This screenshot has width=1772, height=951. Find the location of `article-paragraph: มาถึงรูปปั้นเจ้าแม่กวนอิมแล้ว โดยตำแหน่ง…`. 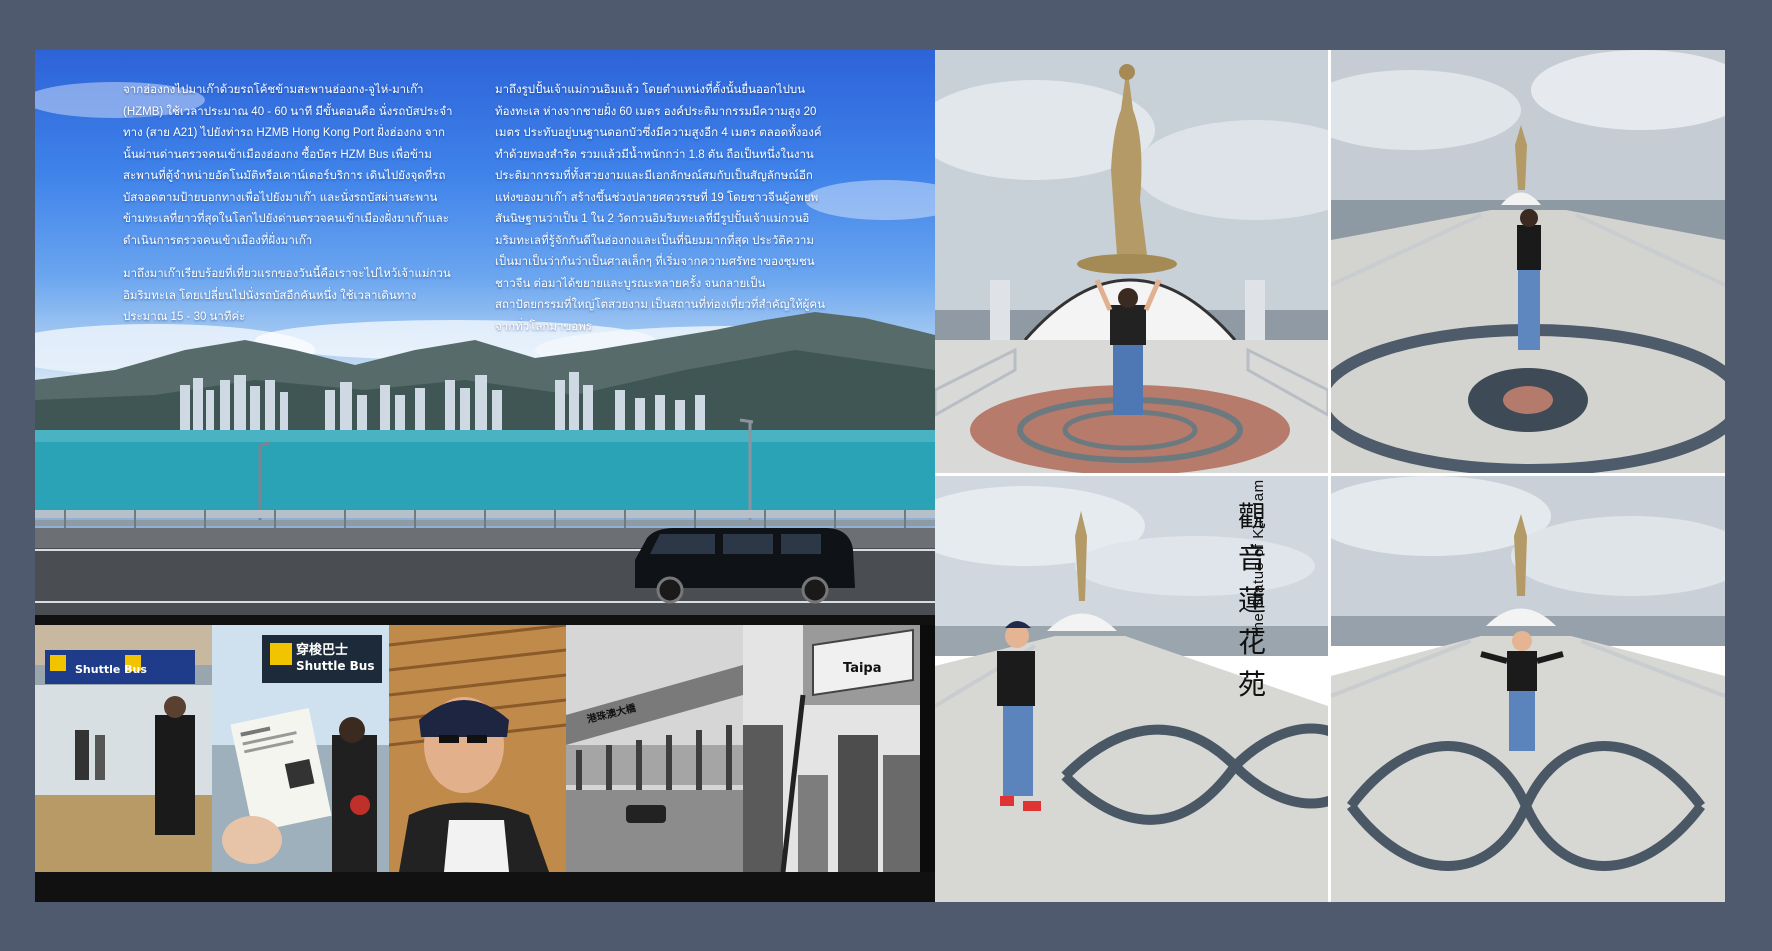

article-paragraph: มาถึงรูปปั้นเจ้าแม่กวนอิมแล้ว โดยตำแหน่ง… is located at coordinates (660, 208).